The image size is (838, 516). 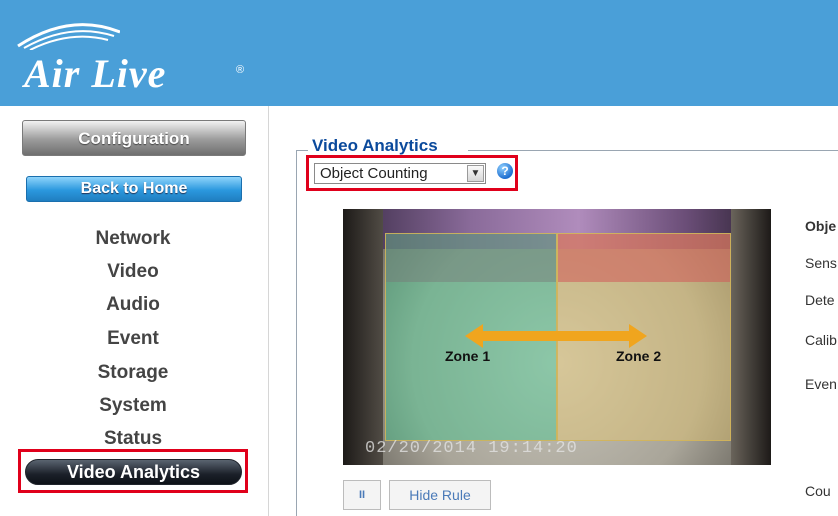 What do you see at coordinates (375, 145) in the screenshot?
I see `section-title: Video Analytics` at bounding box center [375, 145].